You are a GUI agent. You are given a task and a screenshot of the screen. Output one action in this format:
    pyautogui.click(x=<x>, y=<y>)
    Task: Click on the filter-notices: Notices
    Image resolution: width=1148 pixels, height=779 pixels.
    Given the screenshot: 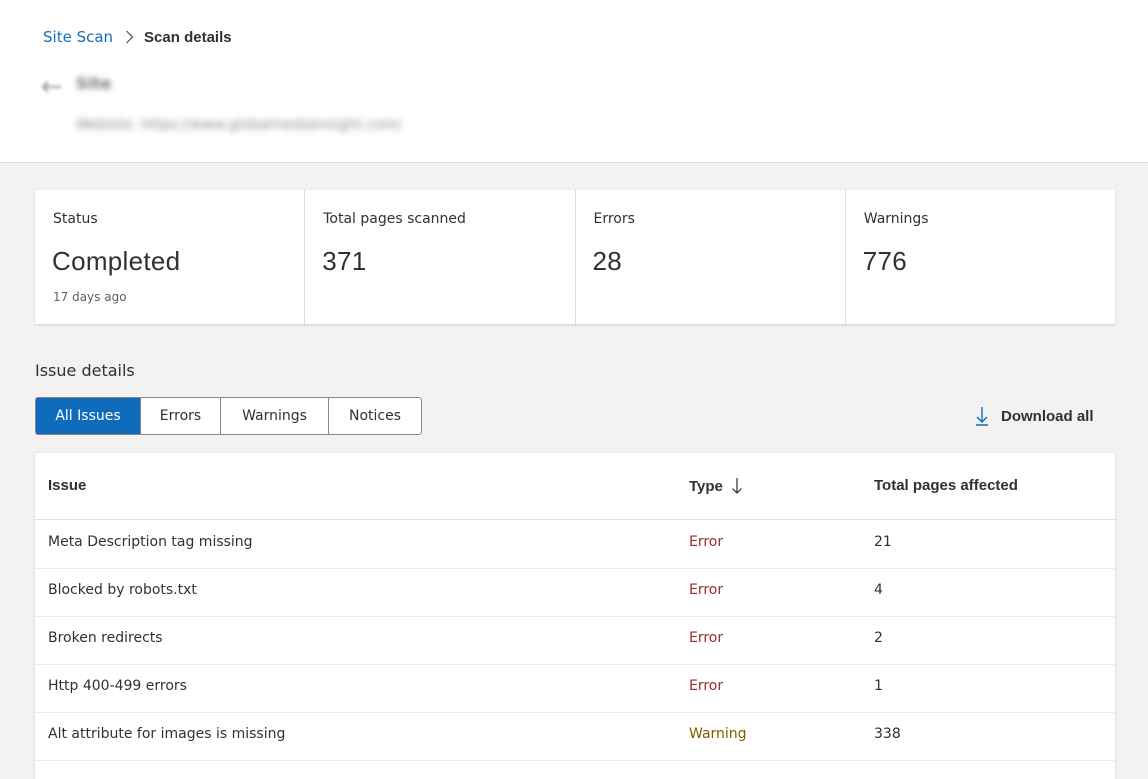 What is the action you would take?
    pyautogui.click(x=375, y=416)
    